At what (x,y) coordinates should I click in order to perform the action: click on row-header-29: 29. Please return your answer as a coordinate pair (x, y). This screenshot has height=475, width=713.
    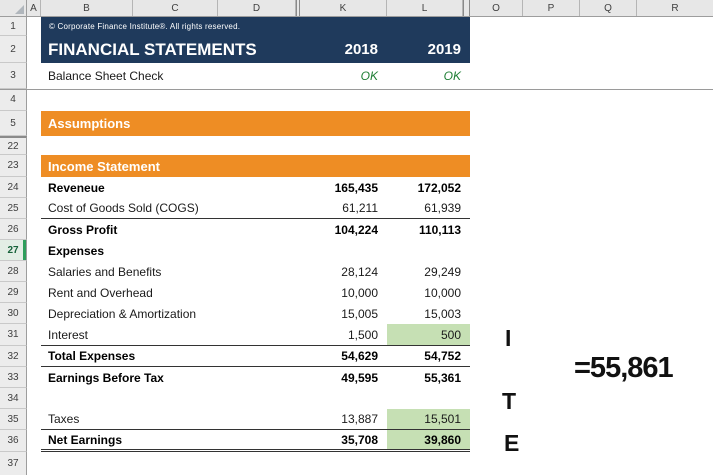
    Looking at the image, I should click on (13, 292).